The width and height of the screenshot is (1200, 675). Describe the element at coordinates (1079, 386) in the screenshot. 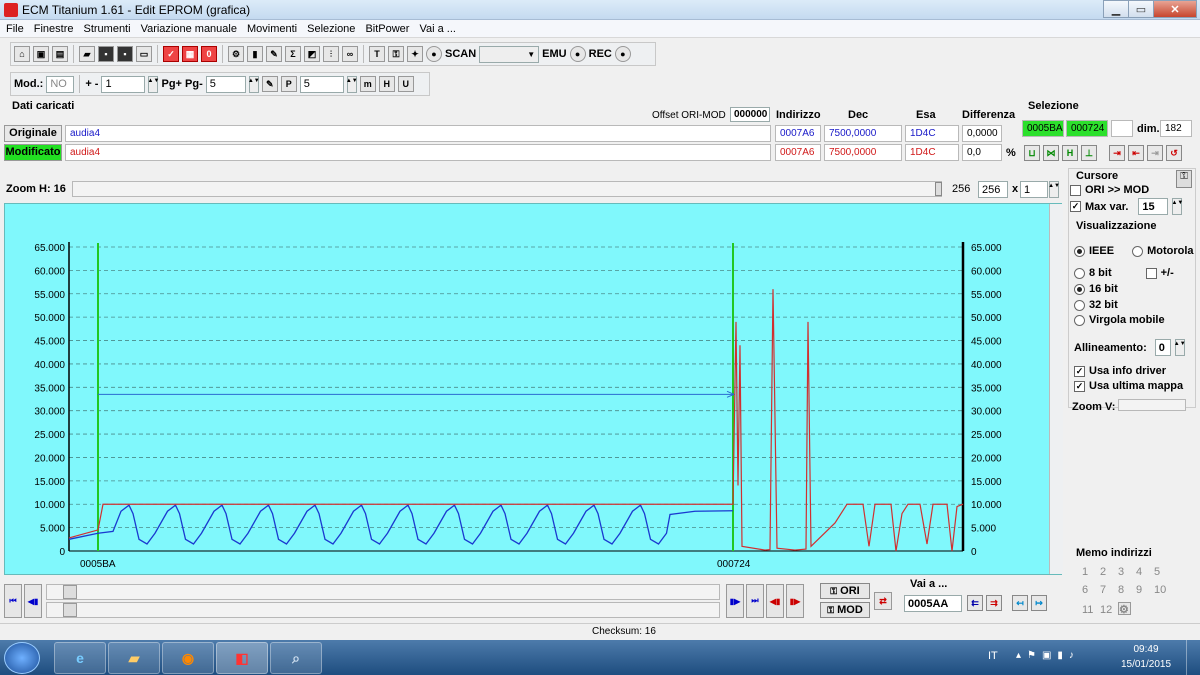

I see `usa-ultima-checkbox: ✓` at that location.